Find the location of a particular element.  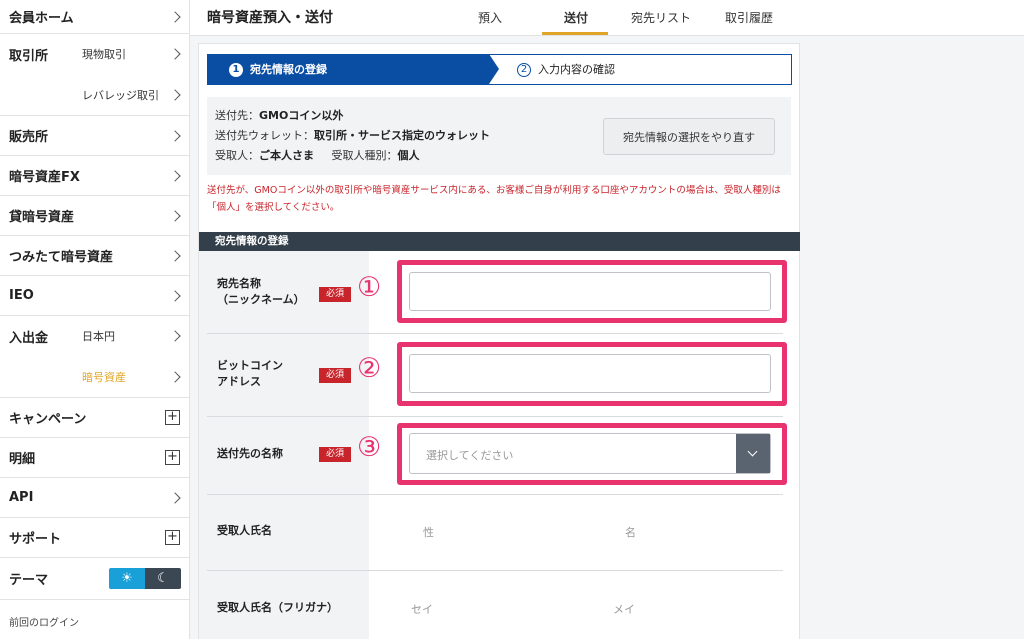

sidebar-subitem-leverage: レバレッジ取引 is located at coordinates (94, 95).